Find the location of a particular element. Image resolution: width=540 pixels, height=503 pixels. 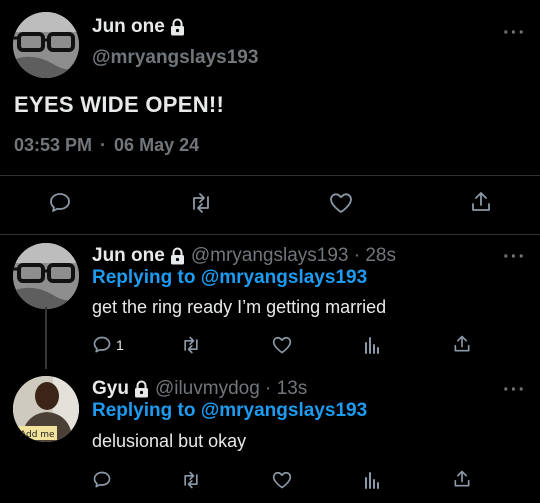

tweet-timestamp: 03:53 PM · 06 May 24 is located at coordinates (106, 145).